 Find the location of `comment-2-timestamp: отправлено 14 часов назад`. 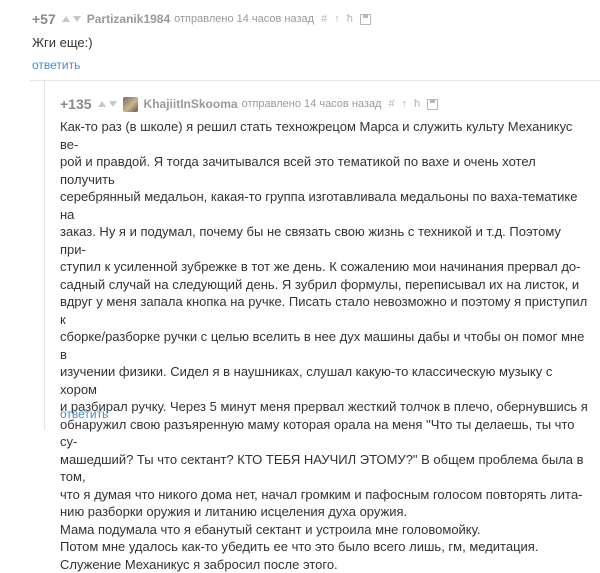

comment-2-timestamp: отправлено 14 часов назад is located at coordinates (312, 104).